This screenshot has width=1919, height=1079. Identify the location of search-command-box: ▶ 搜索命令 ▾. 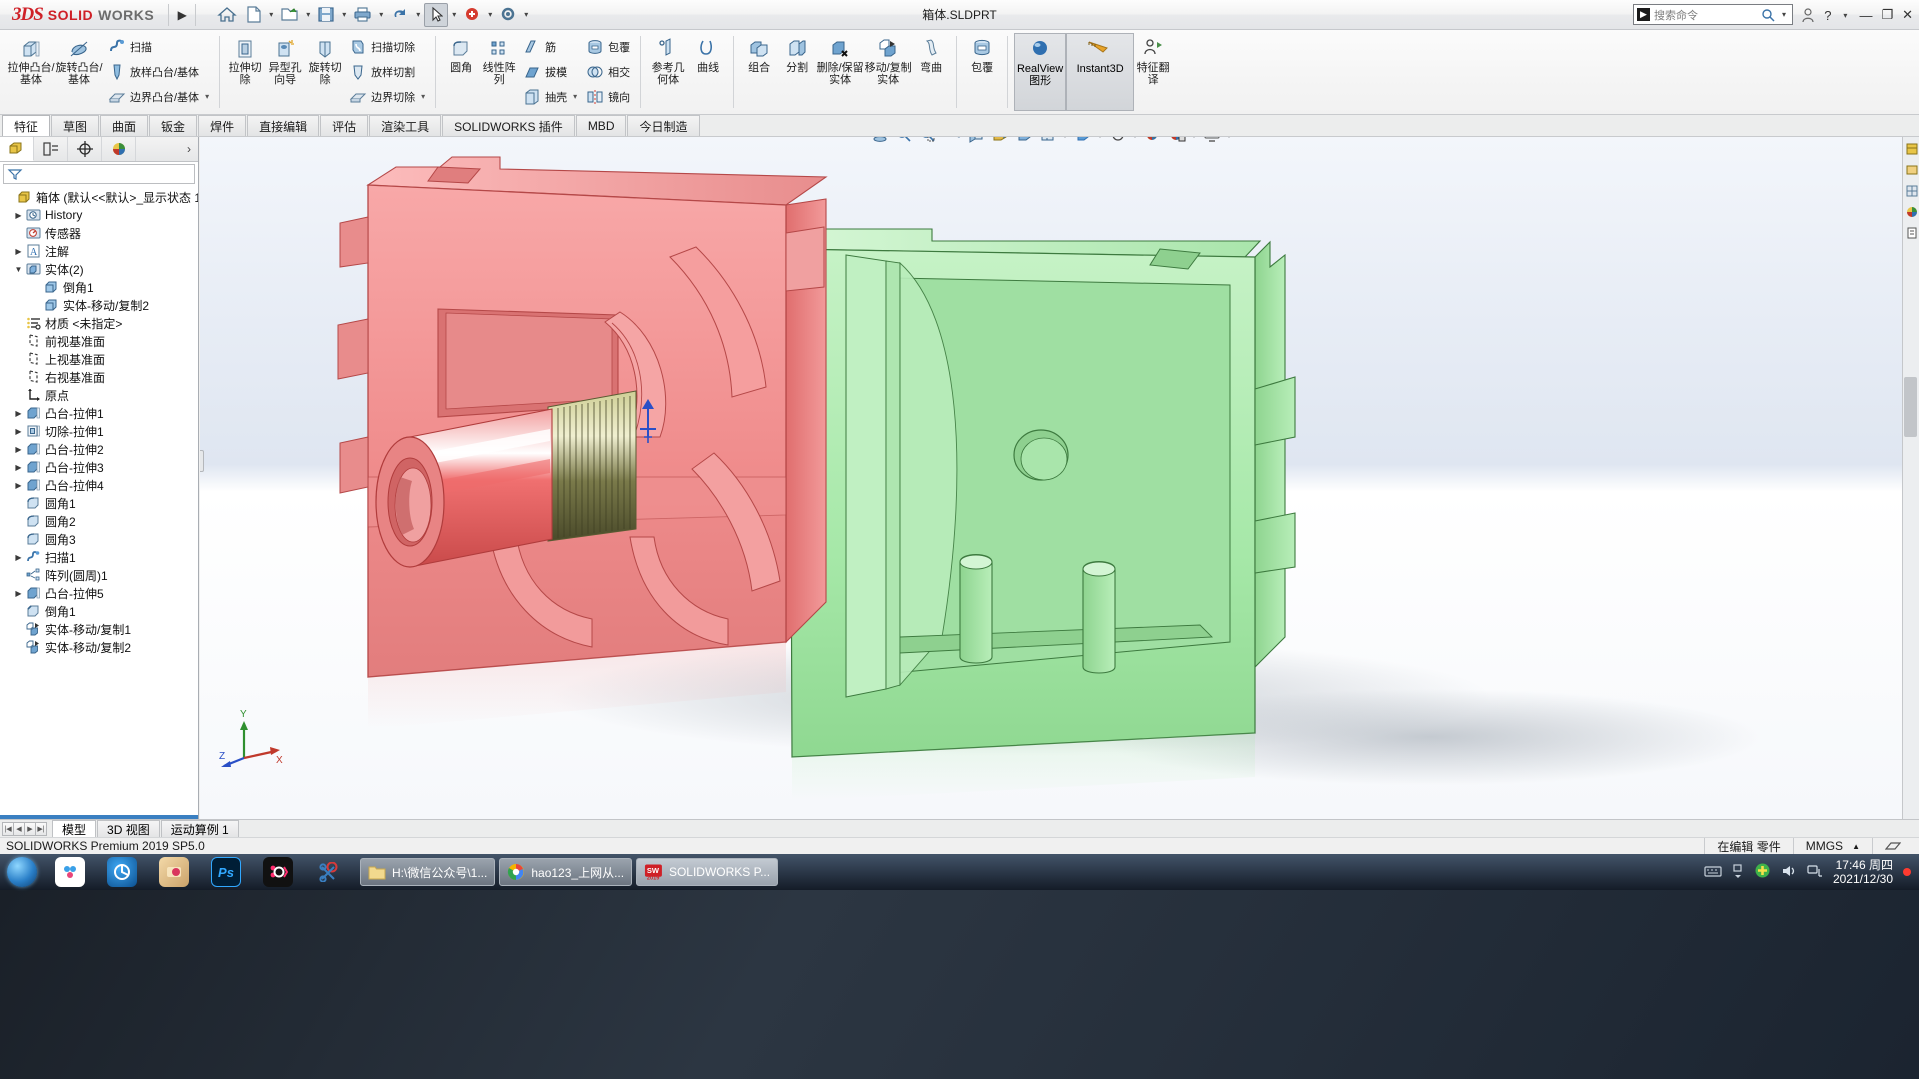
(1713, 14).